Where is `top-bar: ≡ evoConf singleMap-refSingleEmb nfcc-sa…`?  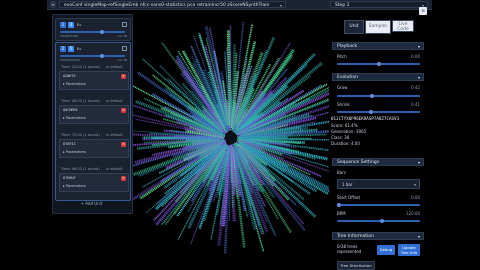
top-bar: ≡ evoConf singleMap-refSingleEmb nfcc-sa… is located at coordinates (239, 5).